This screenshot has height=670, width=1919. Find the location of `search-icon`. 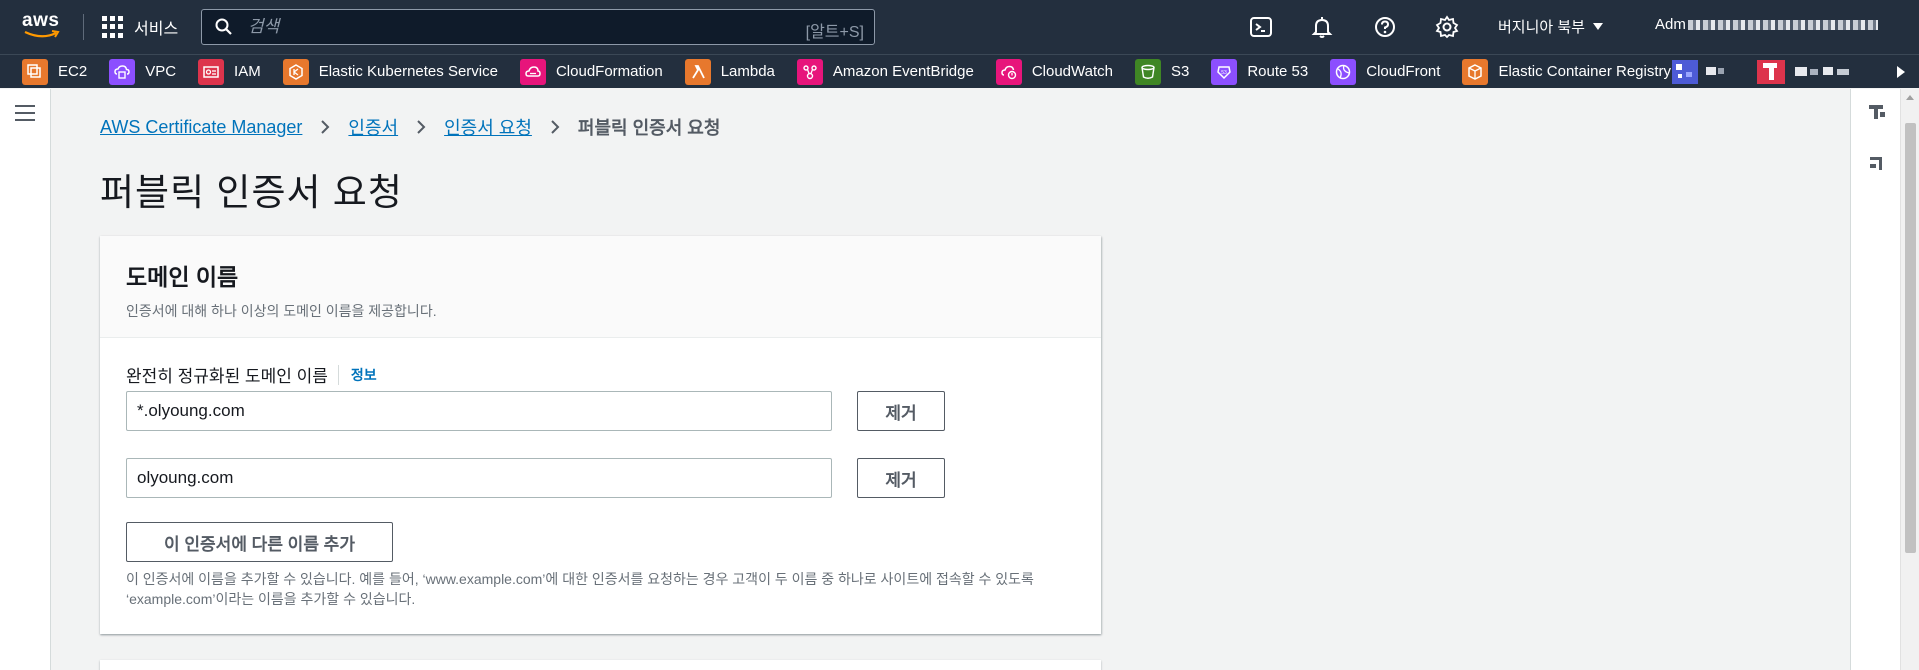

search-icon is located at coordinates (223, 26).